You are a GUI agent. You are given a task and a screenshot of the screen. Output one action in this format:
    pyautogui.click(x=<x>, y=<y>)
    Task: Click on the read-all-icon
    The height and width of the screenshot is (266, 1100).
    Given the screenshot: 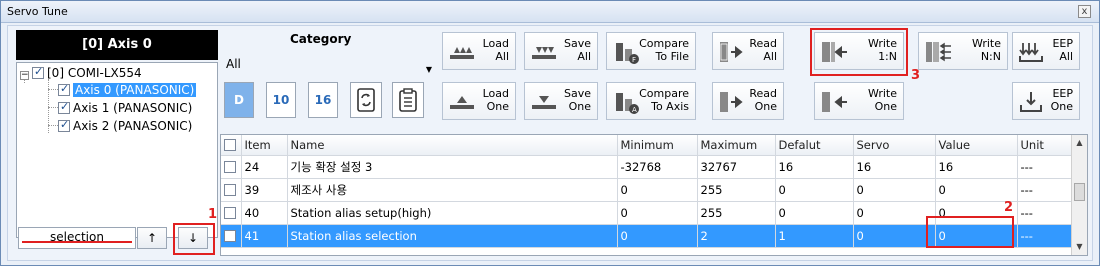 What is the action you would take?
    pyautogui.click(x=731, y=52)
    